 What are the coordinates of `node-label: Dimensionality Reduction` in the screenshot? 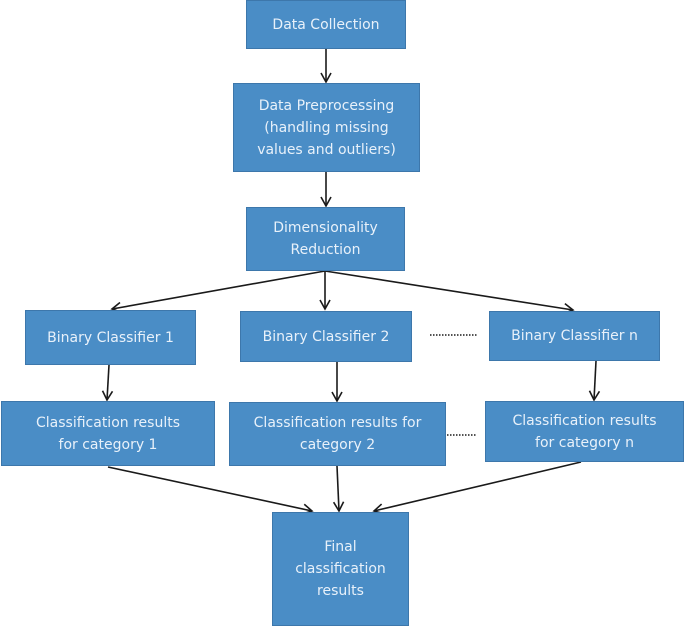 It's located at (325, 239).